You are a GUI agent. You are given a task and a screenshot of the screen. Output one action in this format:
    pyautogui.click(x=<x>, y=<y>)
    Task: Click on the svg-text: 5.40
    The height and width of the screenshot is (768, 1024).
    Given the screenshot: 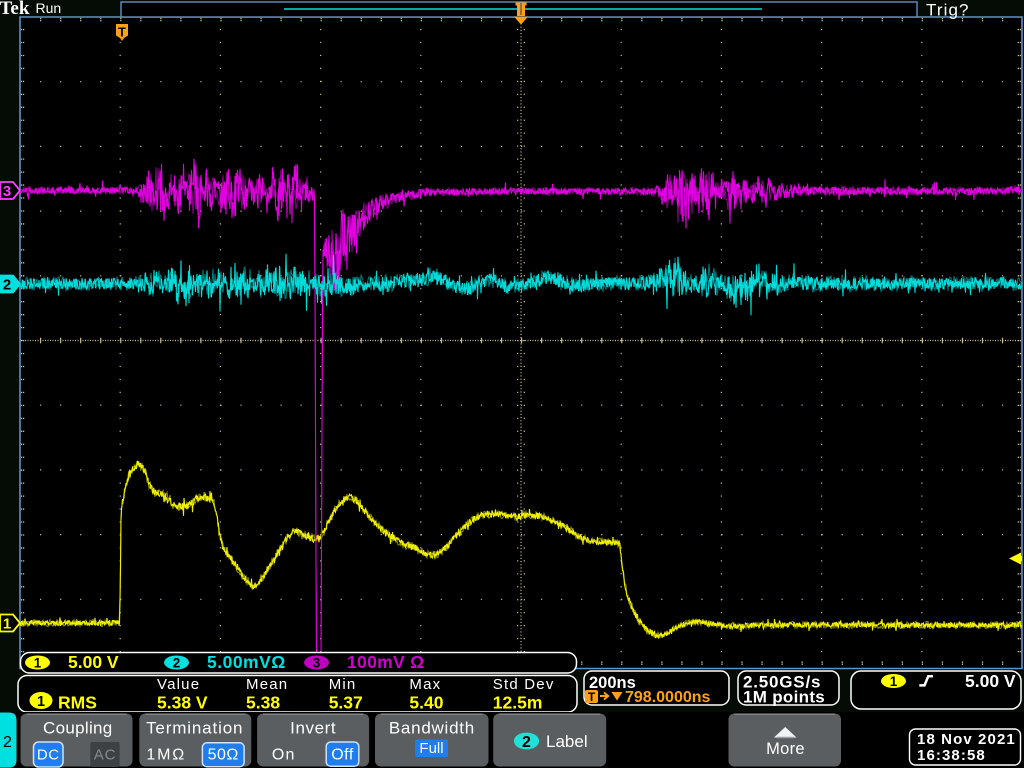 What is the action you would take?
    pyautogui.click(x=426, y=703)
    